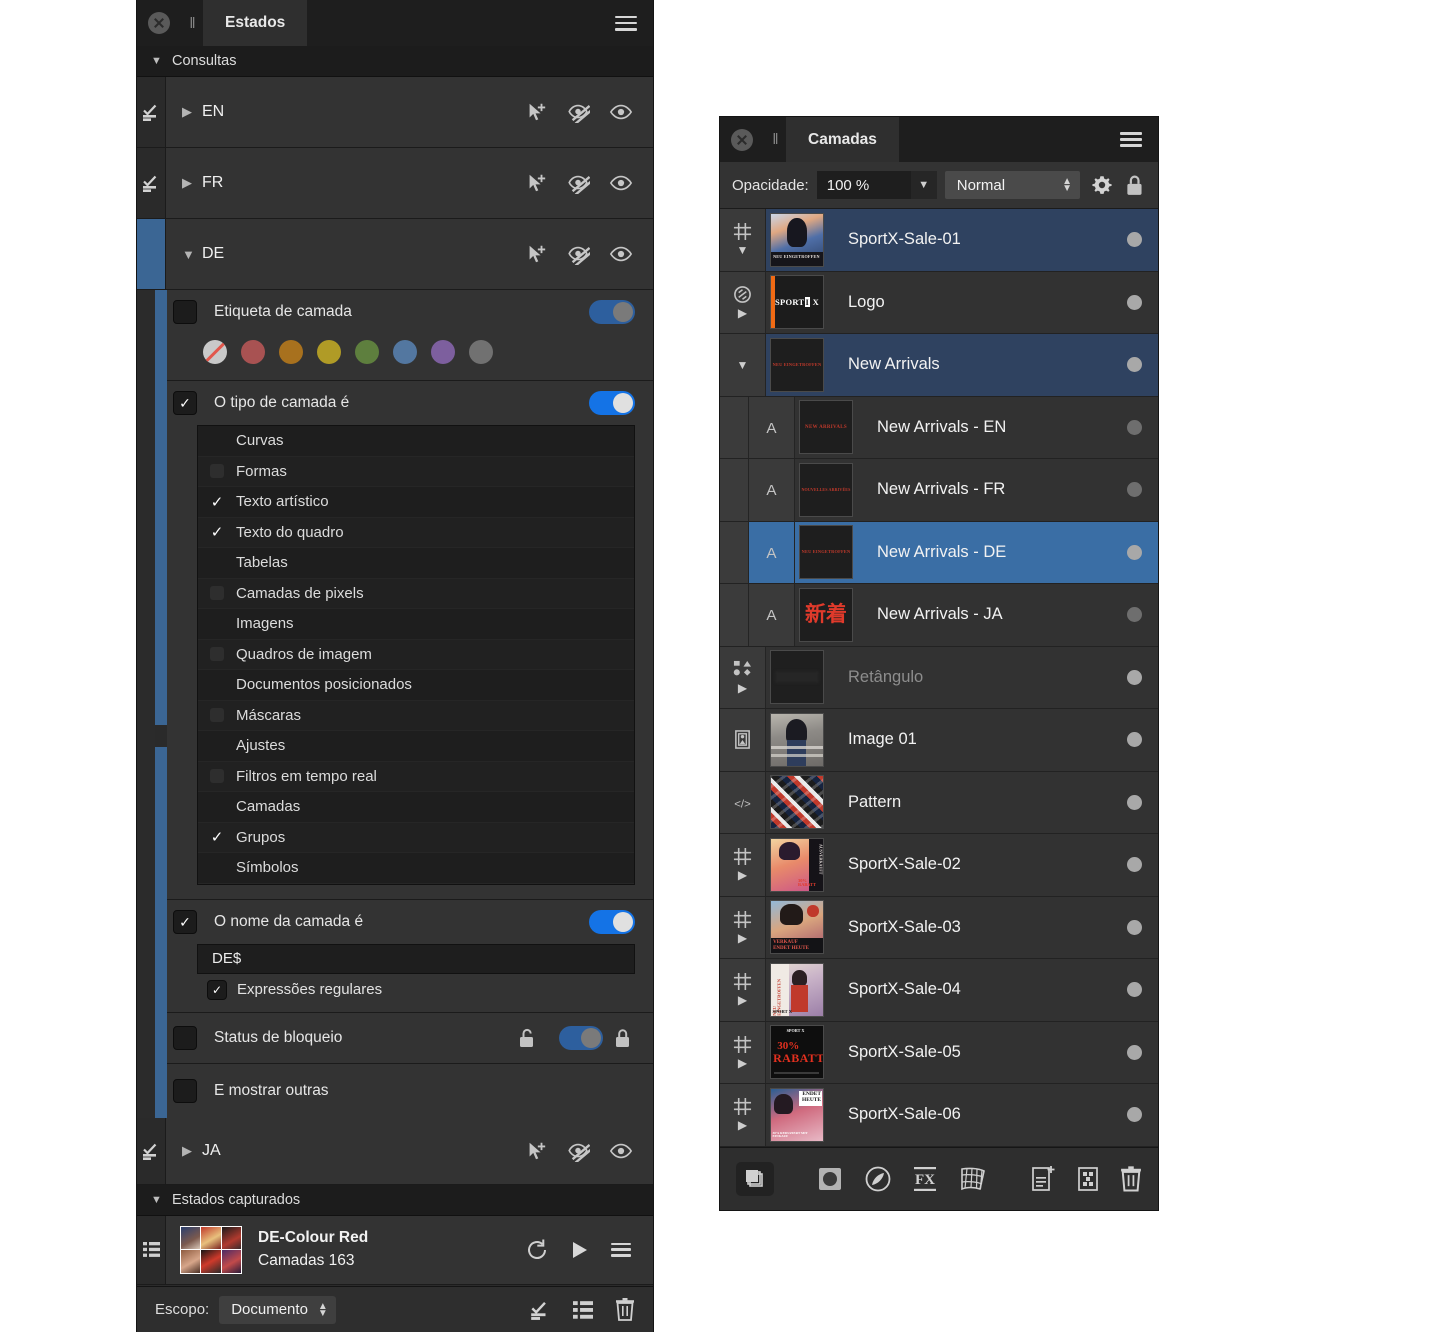 Image resolution: width=1440 pixels, height=1332 pixels. What do you see at coordinates (983, 615) in the screenshot?
I see `layer-name: New Arrivals - JA` at bounding box center [983, 615].